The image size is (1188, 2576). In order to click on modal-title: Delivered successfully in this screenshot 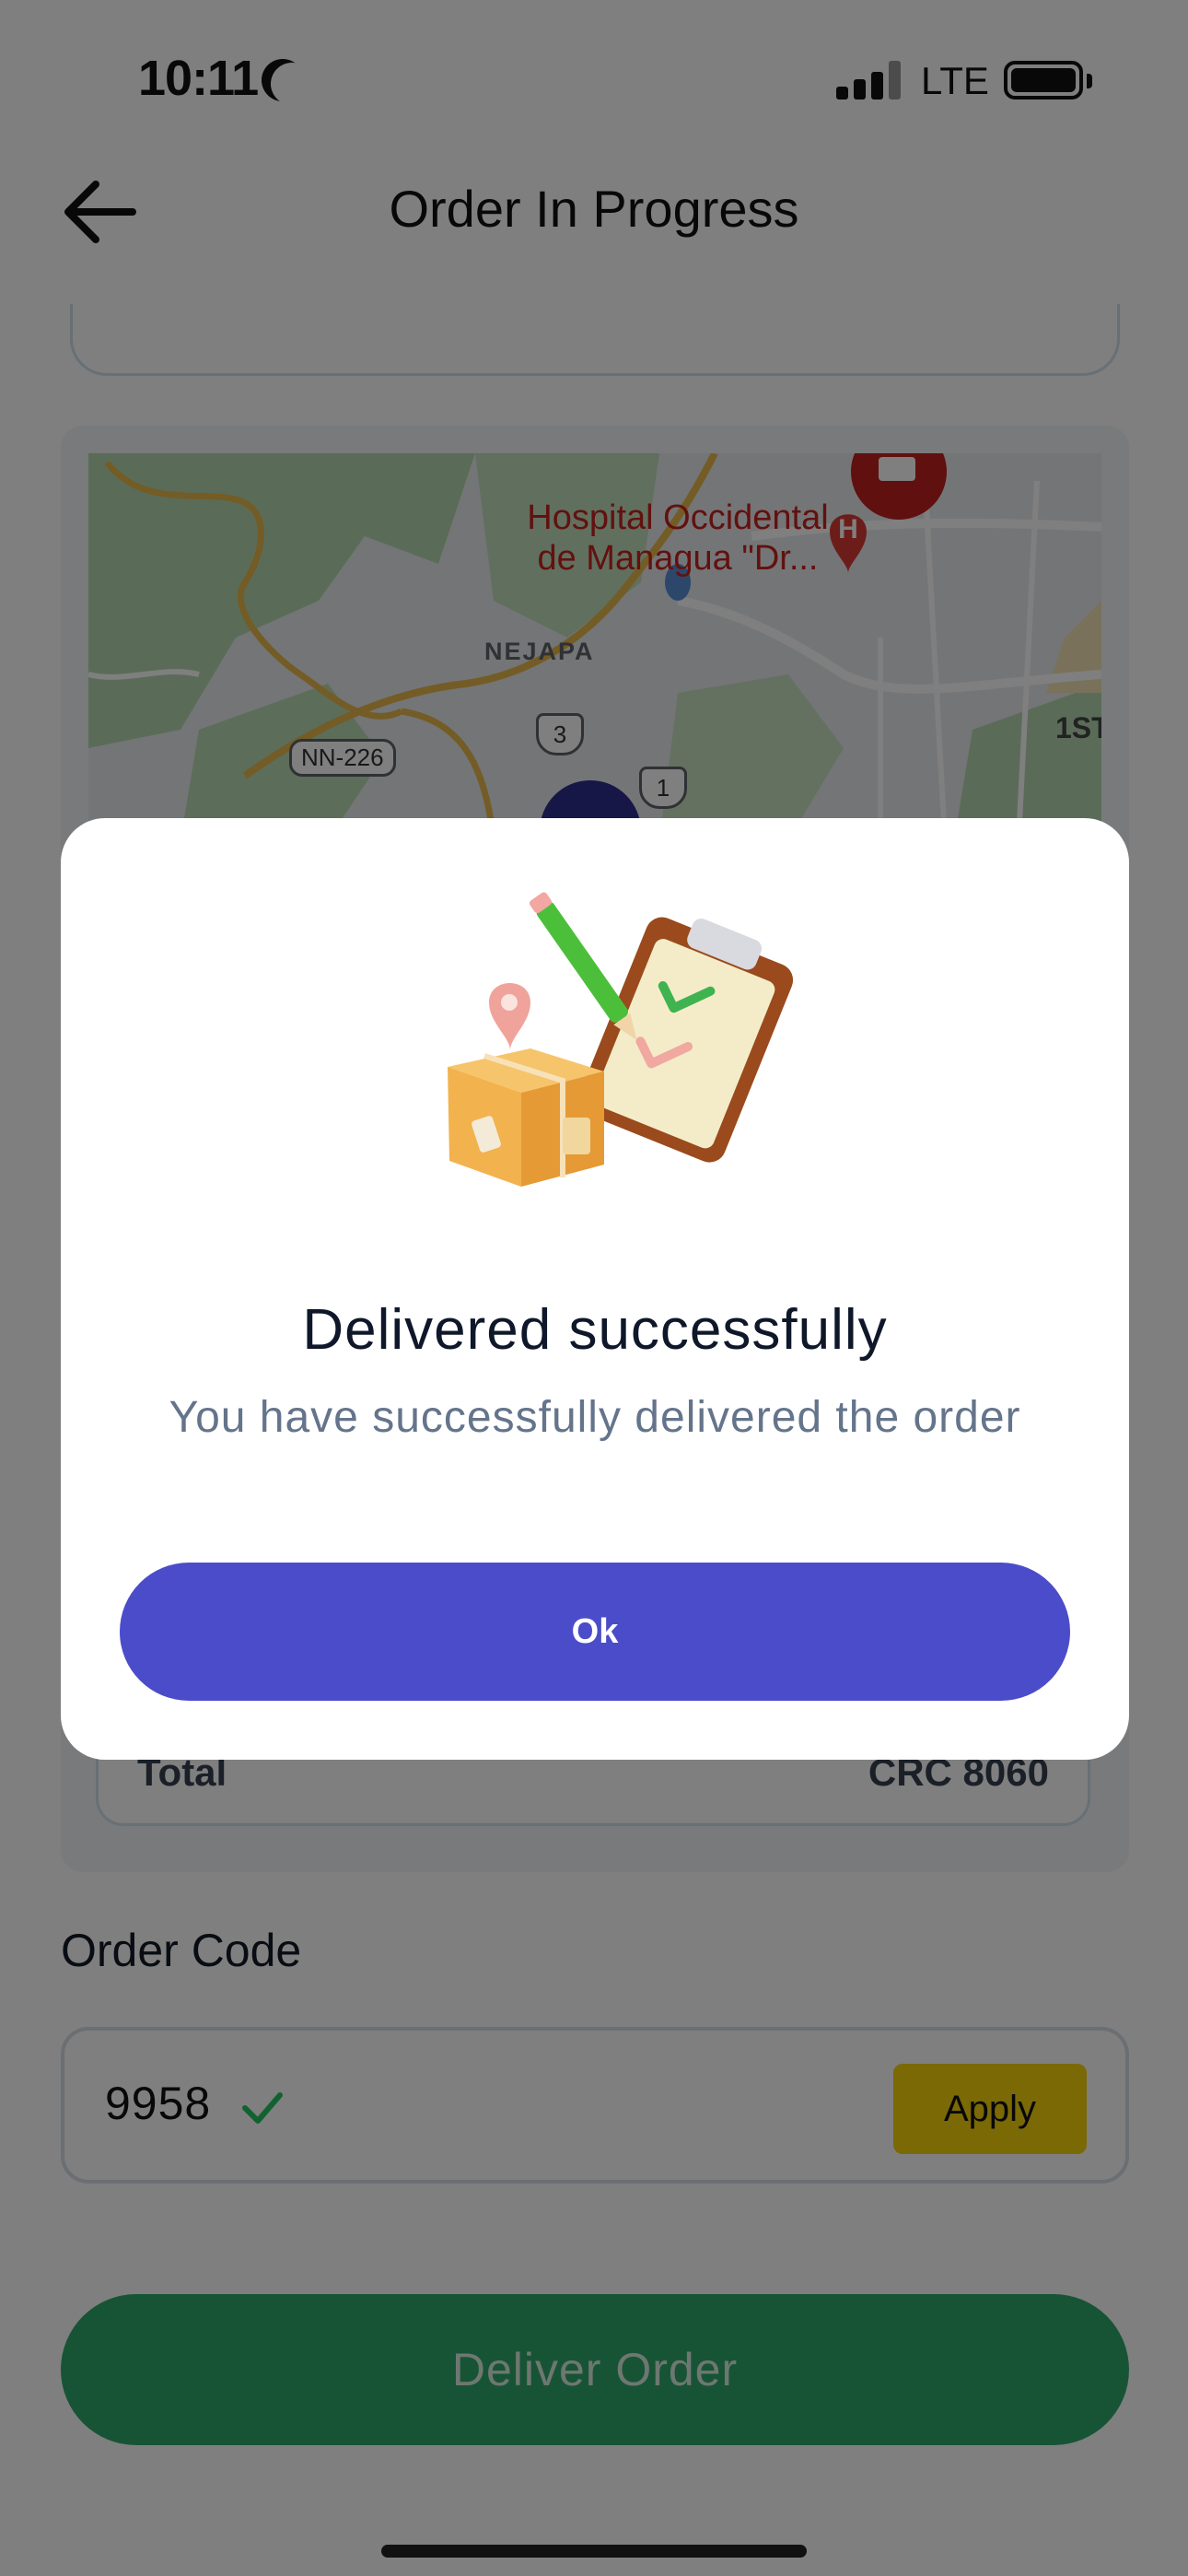, I will do `click(595, 1330)`.